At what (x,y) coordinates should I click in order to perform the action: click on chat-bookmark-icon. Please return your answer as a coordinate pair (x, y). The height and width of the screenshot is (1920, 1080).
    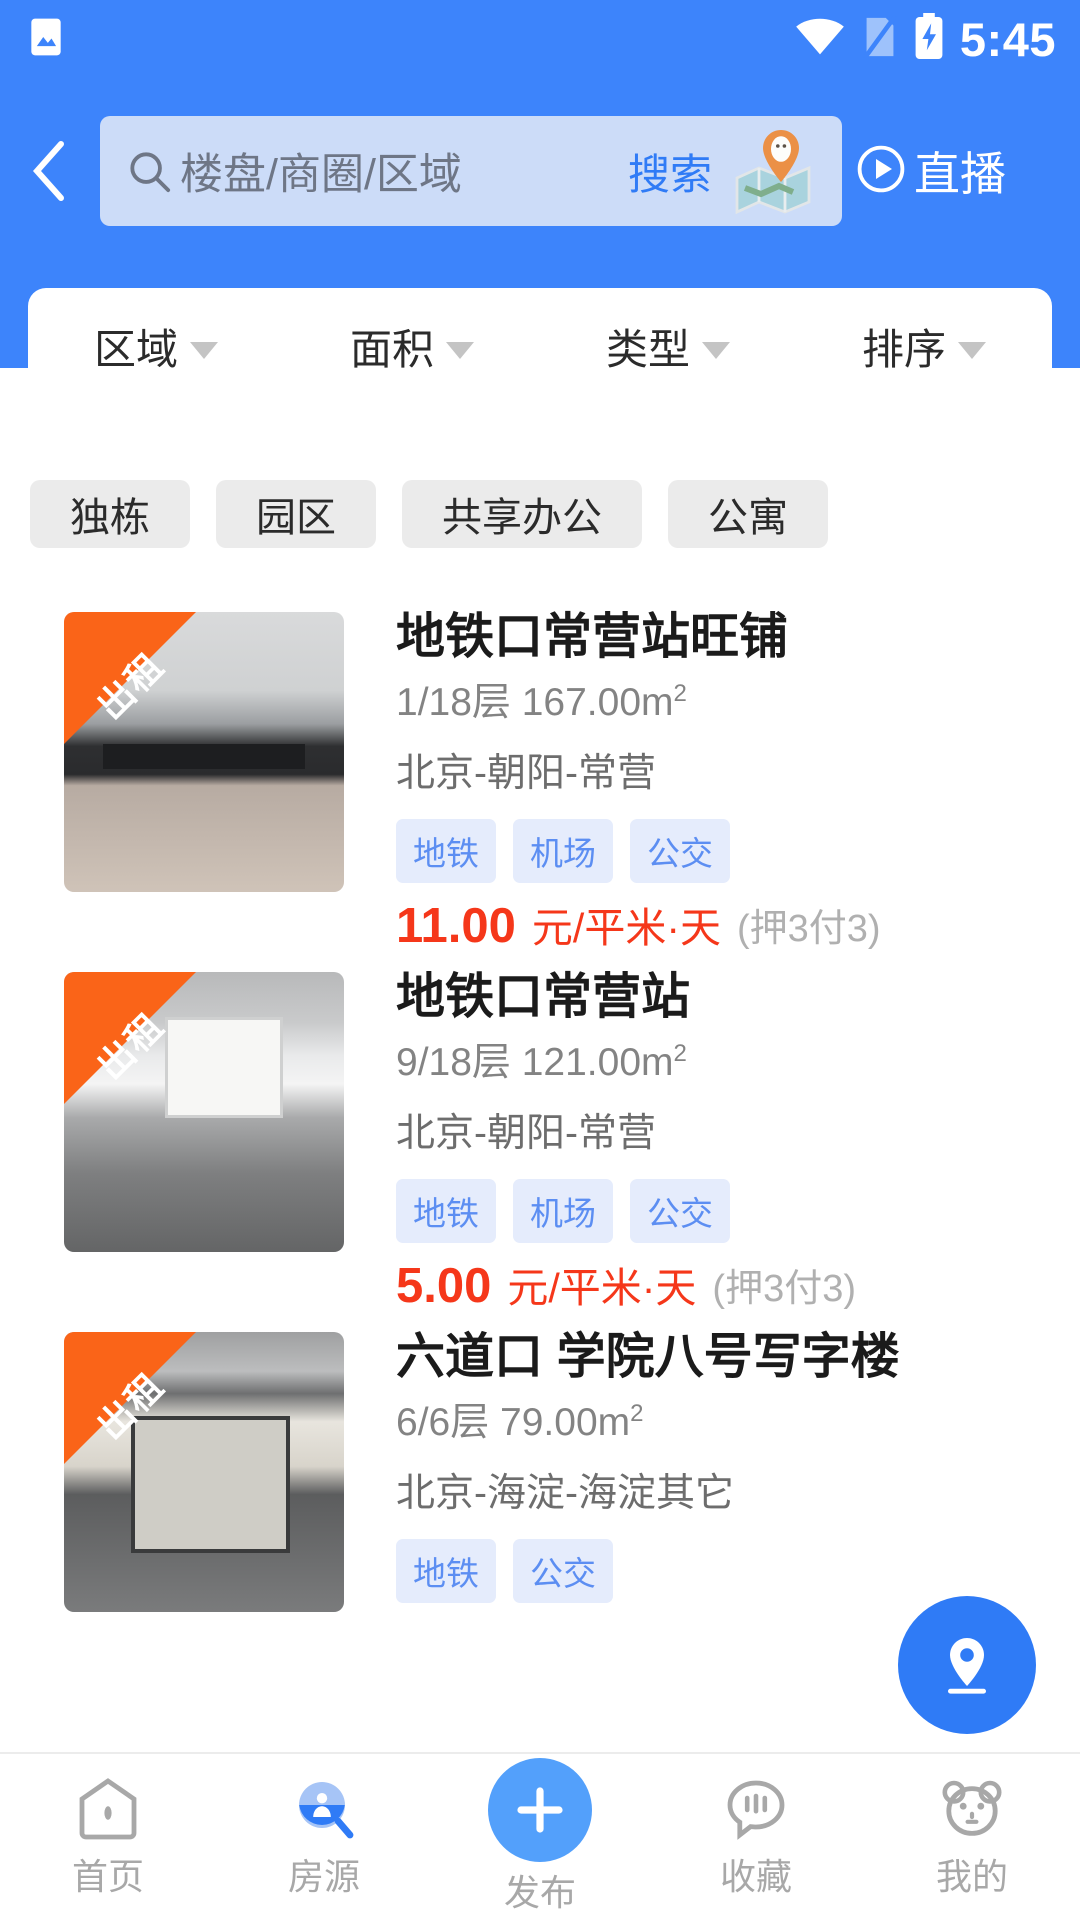
    Looking at the image, I should click on (756, 1809).